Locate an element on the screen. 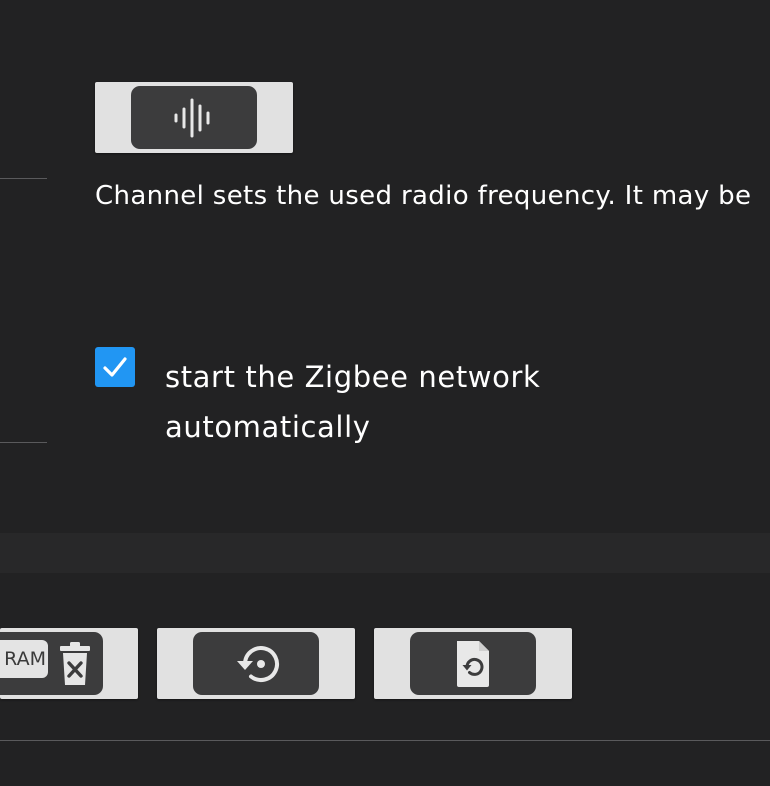 Image resolution: width=770 pixels, height=786 pixels. restore-icon is located at coordinates (258, 663).